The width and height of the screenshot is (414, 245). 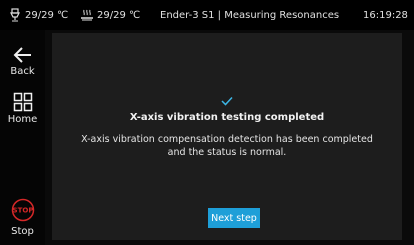 What do you see at coordinates (22, 102) in the screenshot?
I see `home-grid-icon` at bounding box center [22, 102].